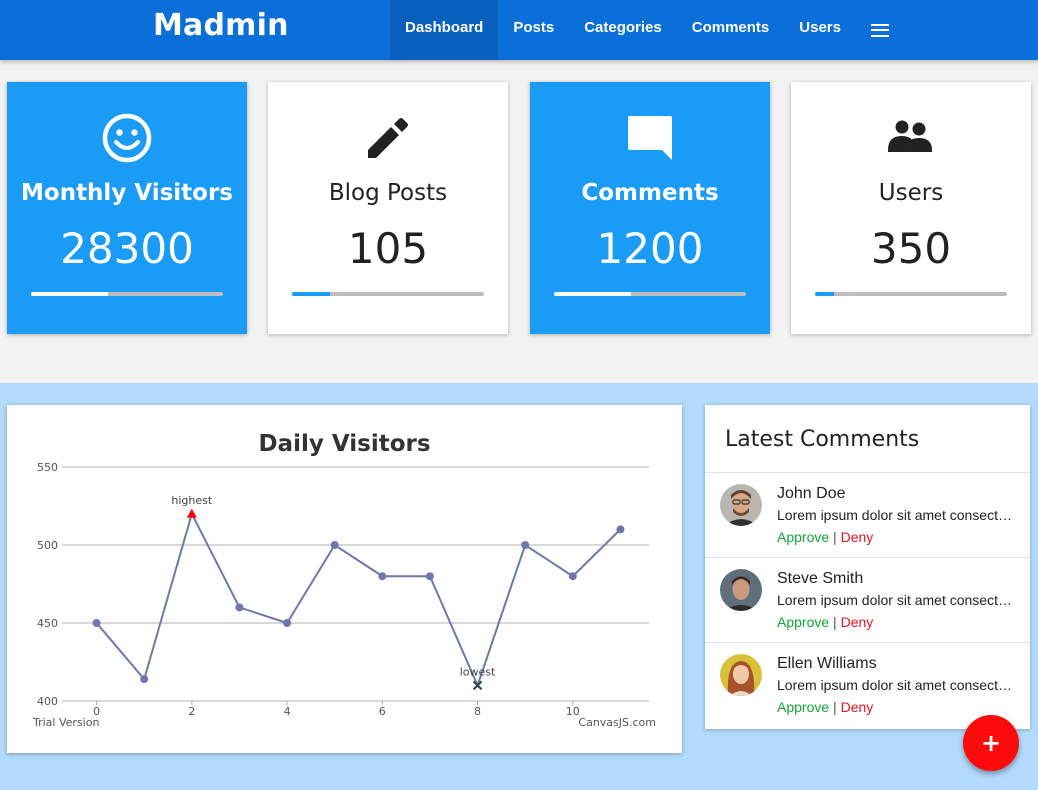  I want to click on data-point-highest, so click(191, 513).